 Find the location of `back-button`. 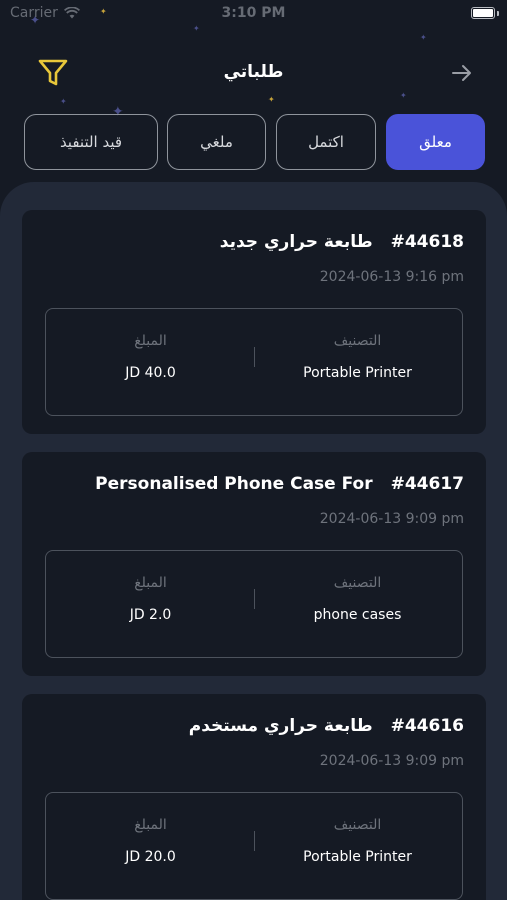

back-button is located at coordinates (462, 73).